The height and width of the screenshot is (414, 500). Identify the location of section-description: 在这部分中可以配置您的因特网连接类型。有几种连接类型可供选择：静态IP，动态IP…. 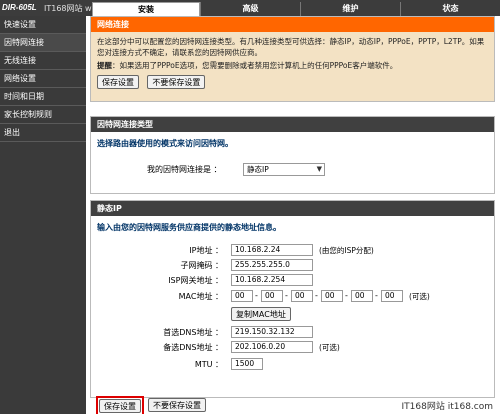
(291, 47).